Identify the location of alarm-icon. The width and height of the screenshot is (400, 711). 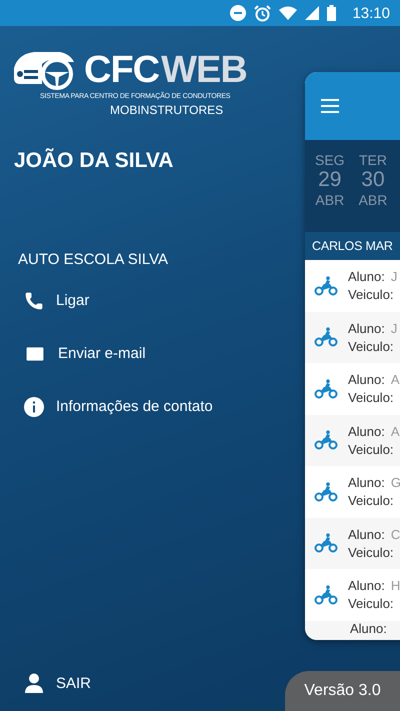
(263, 13).